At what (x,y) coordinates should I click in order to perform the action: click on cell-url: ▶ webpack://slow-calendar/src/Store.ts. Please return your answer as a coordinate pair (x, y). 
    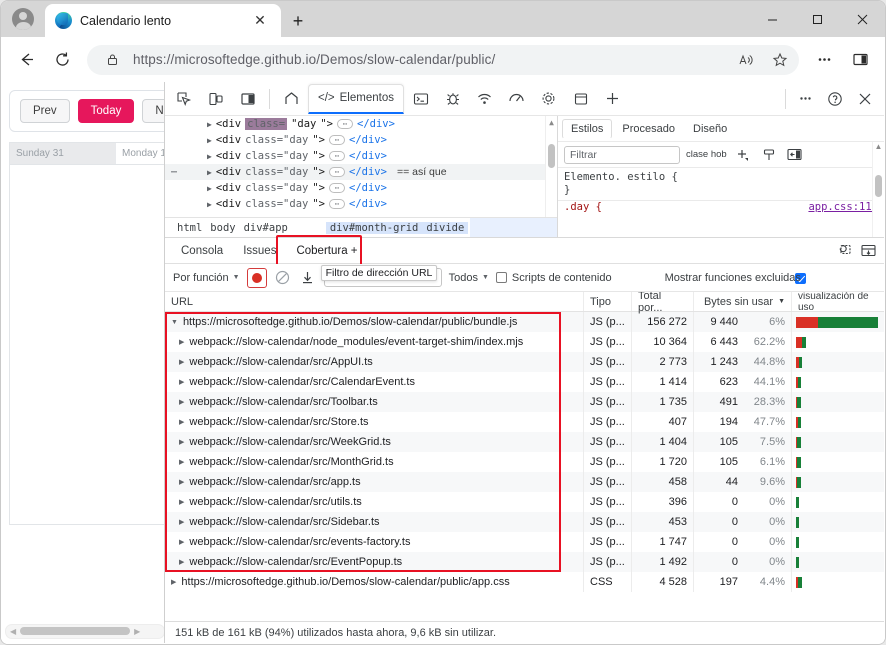
    Looking at the image, I should click on (374, 422).